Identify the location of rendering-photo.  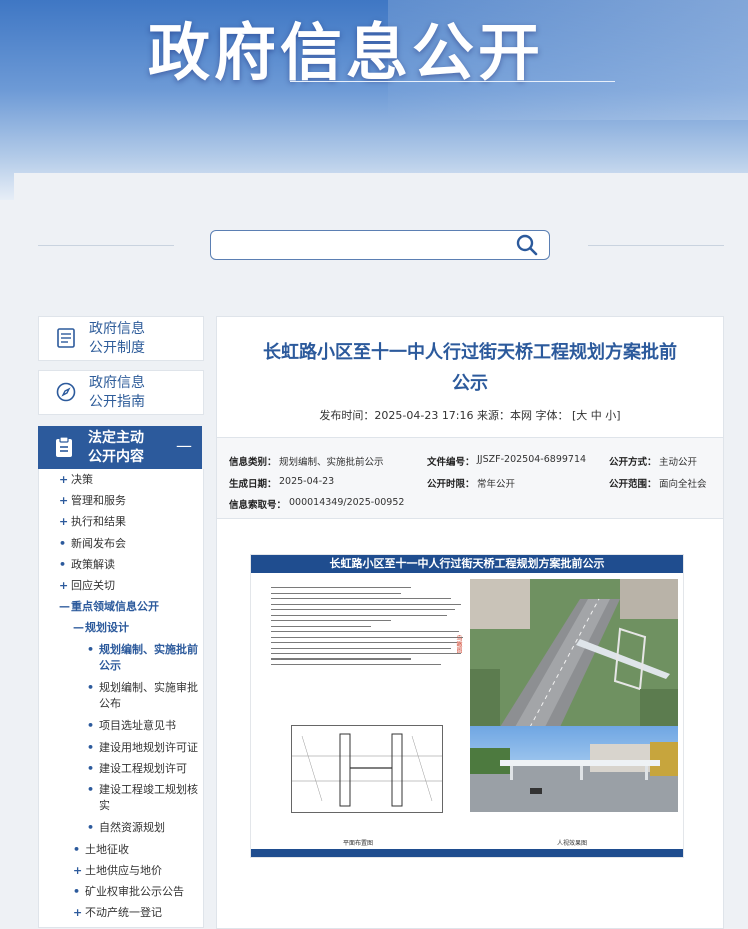
(574, 769).